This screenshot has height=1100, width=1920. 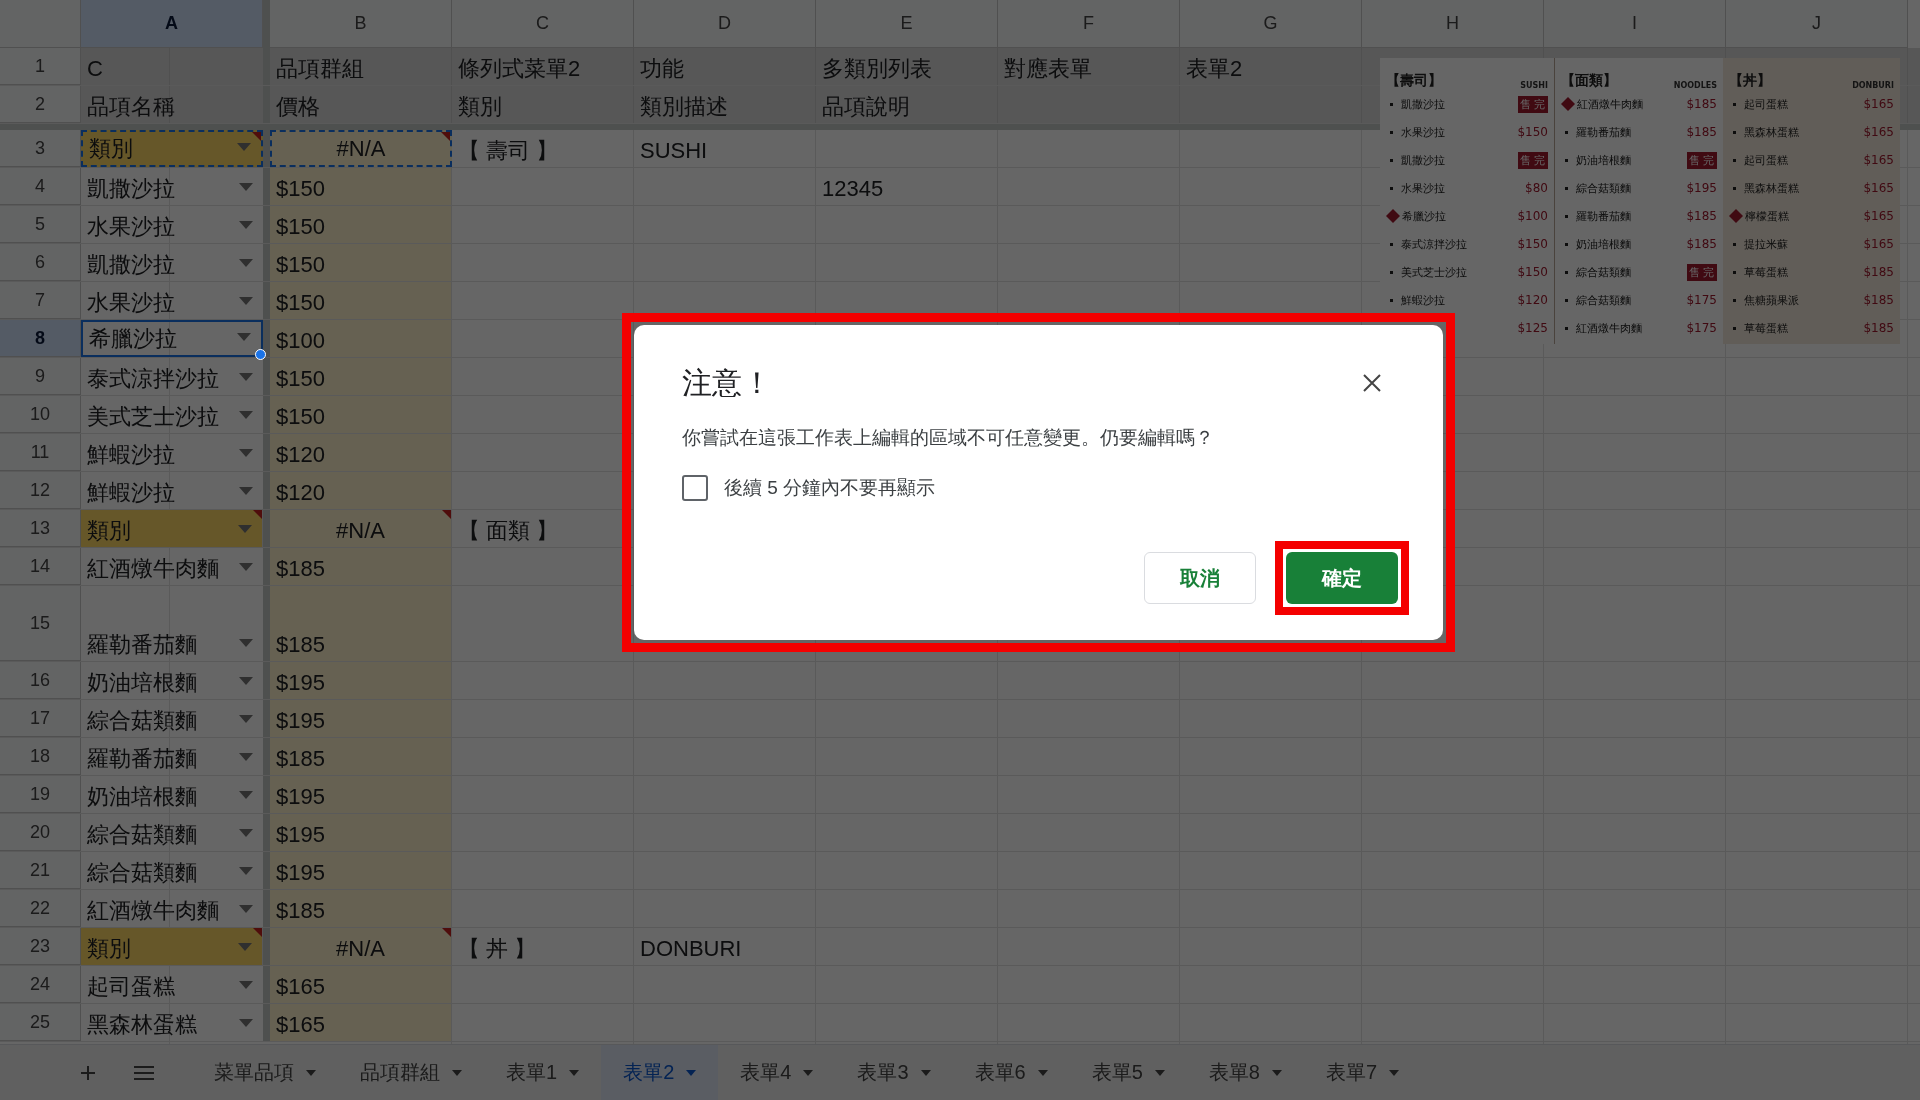 What do you see at coordinates (40, 946) in the screenshot?
I see `row-header: 23` at bounding box center [40, 946].